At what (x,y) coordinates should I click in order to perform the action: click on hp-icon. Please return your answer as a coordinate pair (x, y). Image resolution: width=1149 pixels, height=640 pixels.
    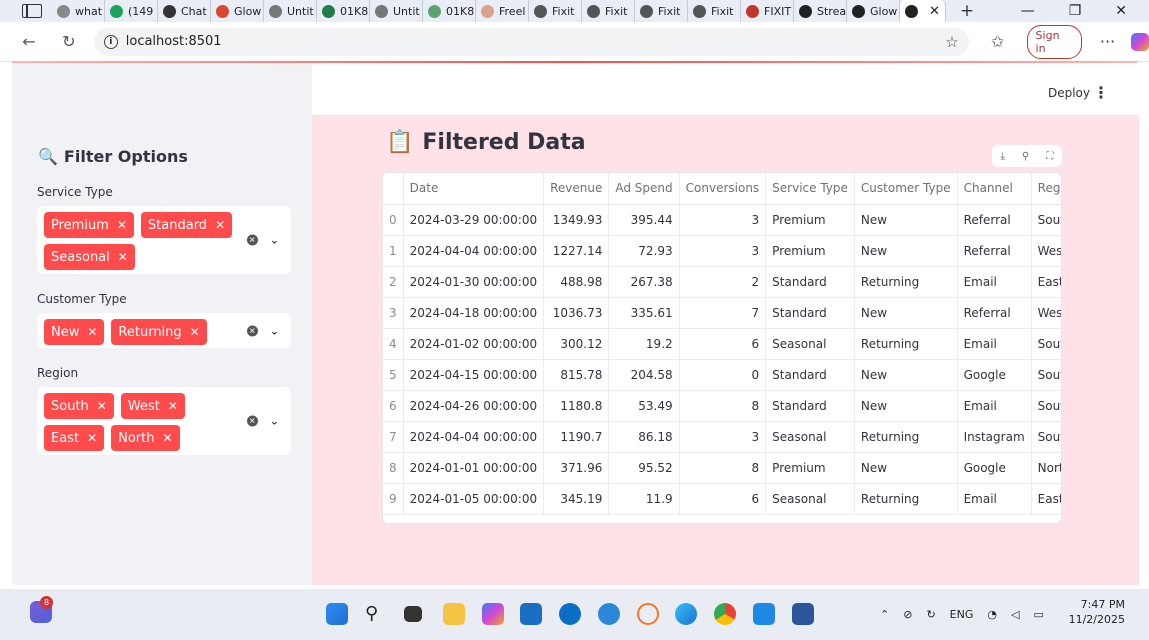
    Looking at the image, I should click on (570, 614).